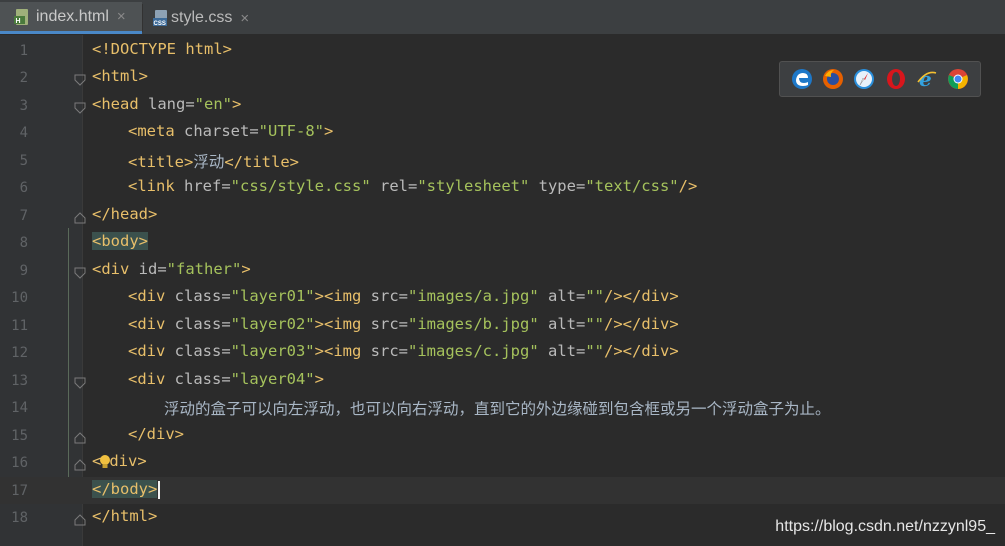  I want to click on code-text: <!DOCTYPE html>, so click(162, 49).